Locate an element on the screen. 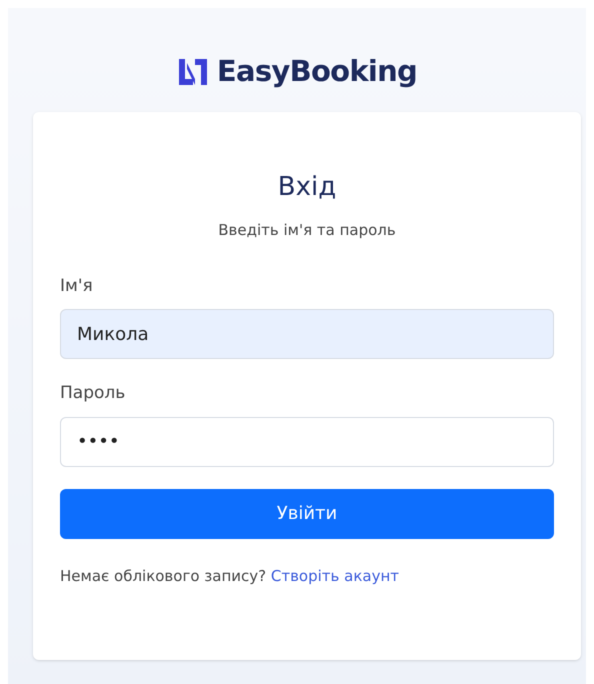 Image resolution: width=594 pixels, height=684 pixels. logo-icon is located at coordinates (192, 72).